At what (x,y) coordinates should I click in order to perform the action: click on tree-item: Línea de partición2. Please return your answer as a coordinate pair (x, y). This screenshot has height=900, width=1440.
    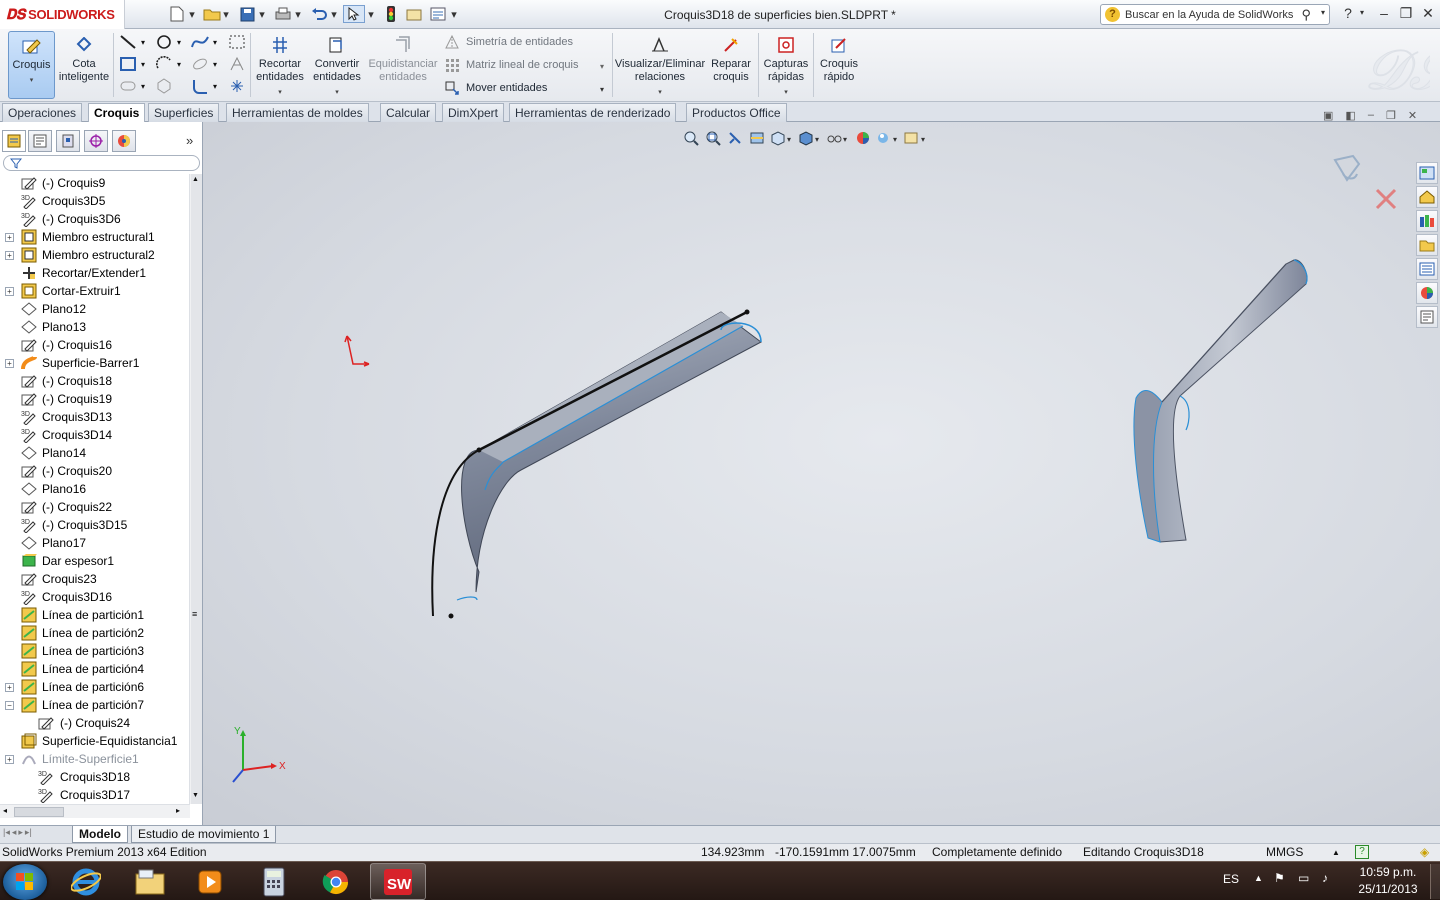
    Looking at the image, I should click on (95, 633).